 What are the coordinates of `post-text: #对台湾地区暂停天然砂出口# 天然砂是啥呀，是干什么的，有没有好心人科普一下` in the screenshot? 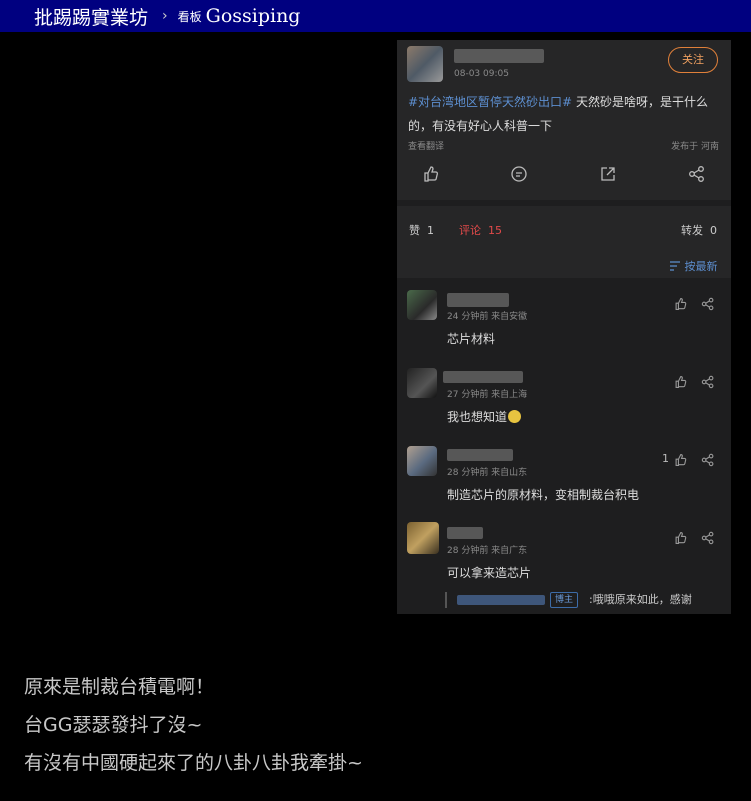 It's located at (563, 114).